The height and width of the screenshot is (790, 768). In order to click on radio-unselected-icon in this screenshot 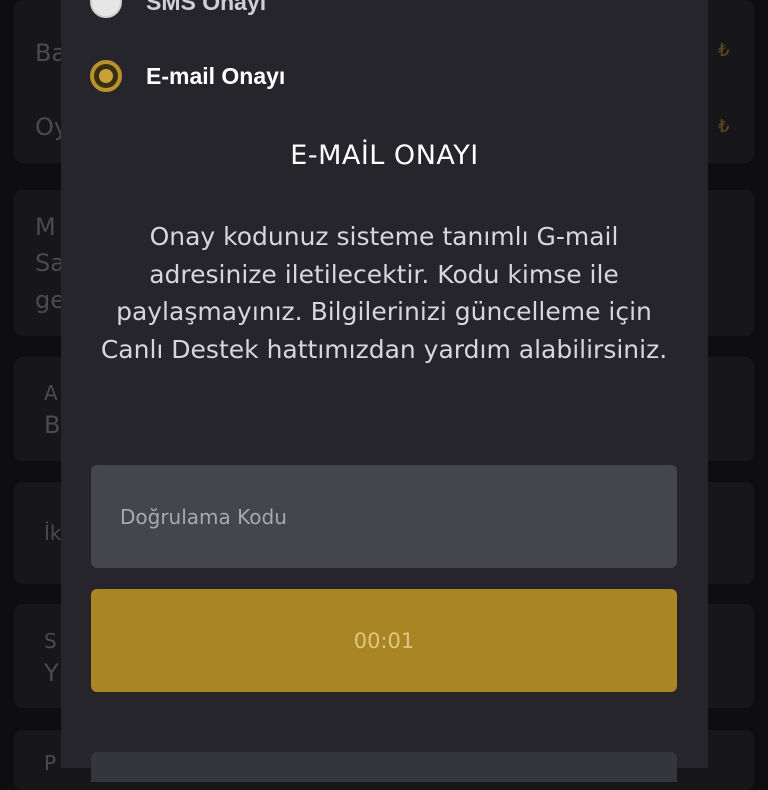, I will do `click(106, 9)`.